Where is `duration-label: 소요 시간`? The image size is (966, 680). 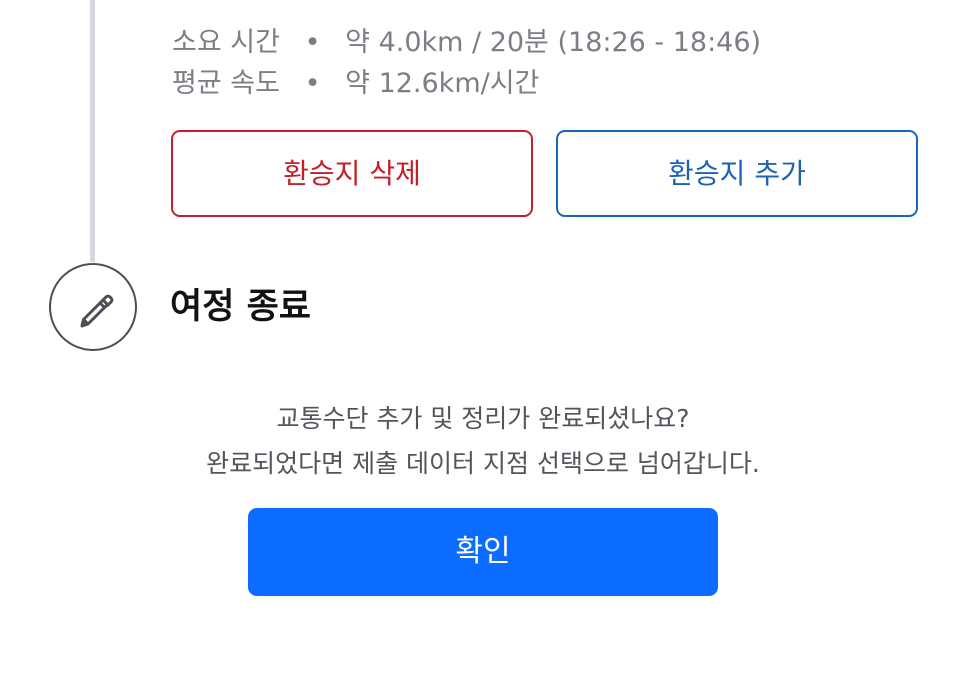
duration-label: 소요 시간 is located at coordinates (226, 42).